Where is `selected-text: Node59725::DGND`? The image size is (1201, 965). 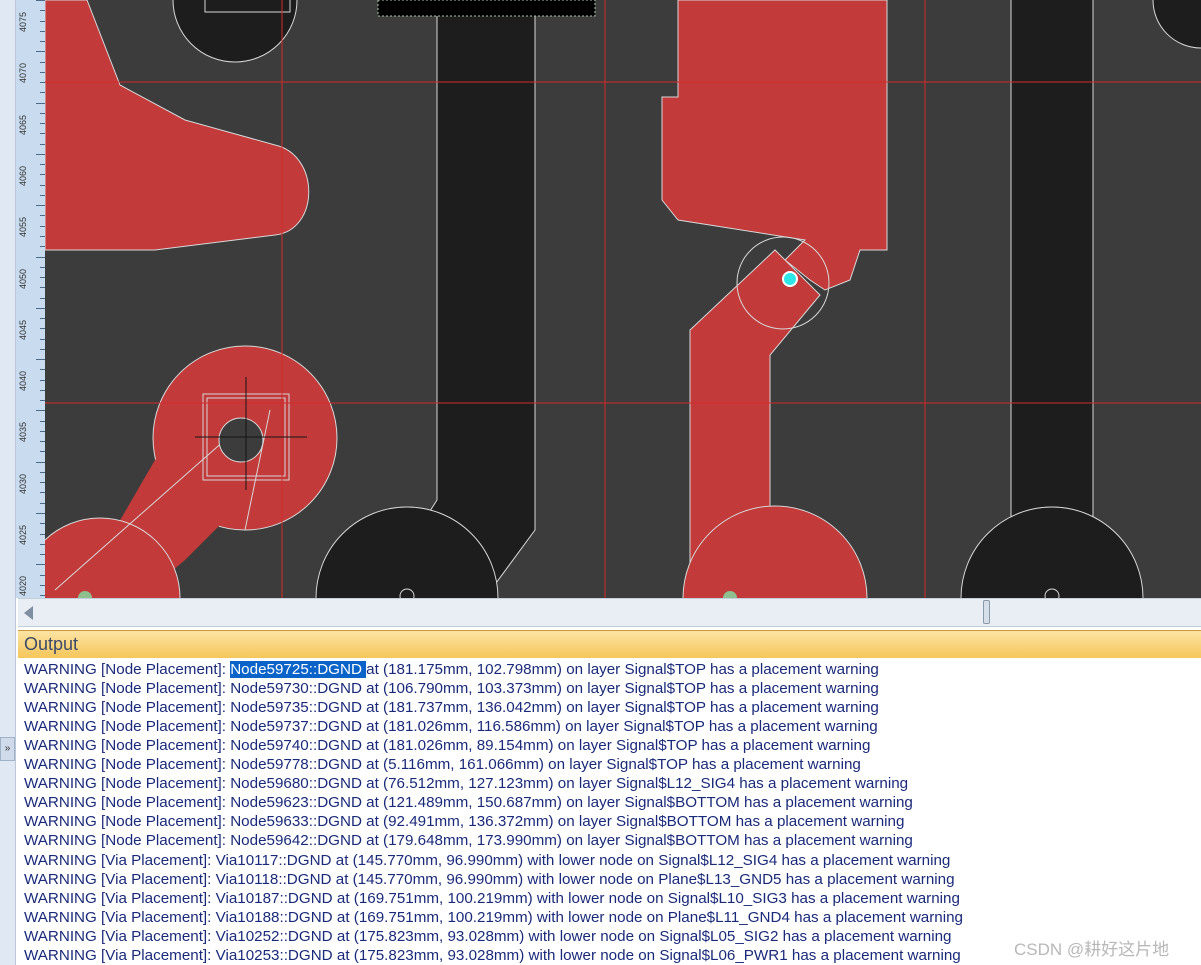
selected-text: Node59725::DGND is located at coordinates (298, 669).